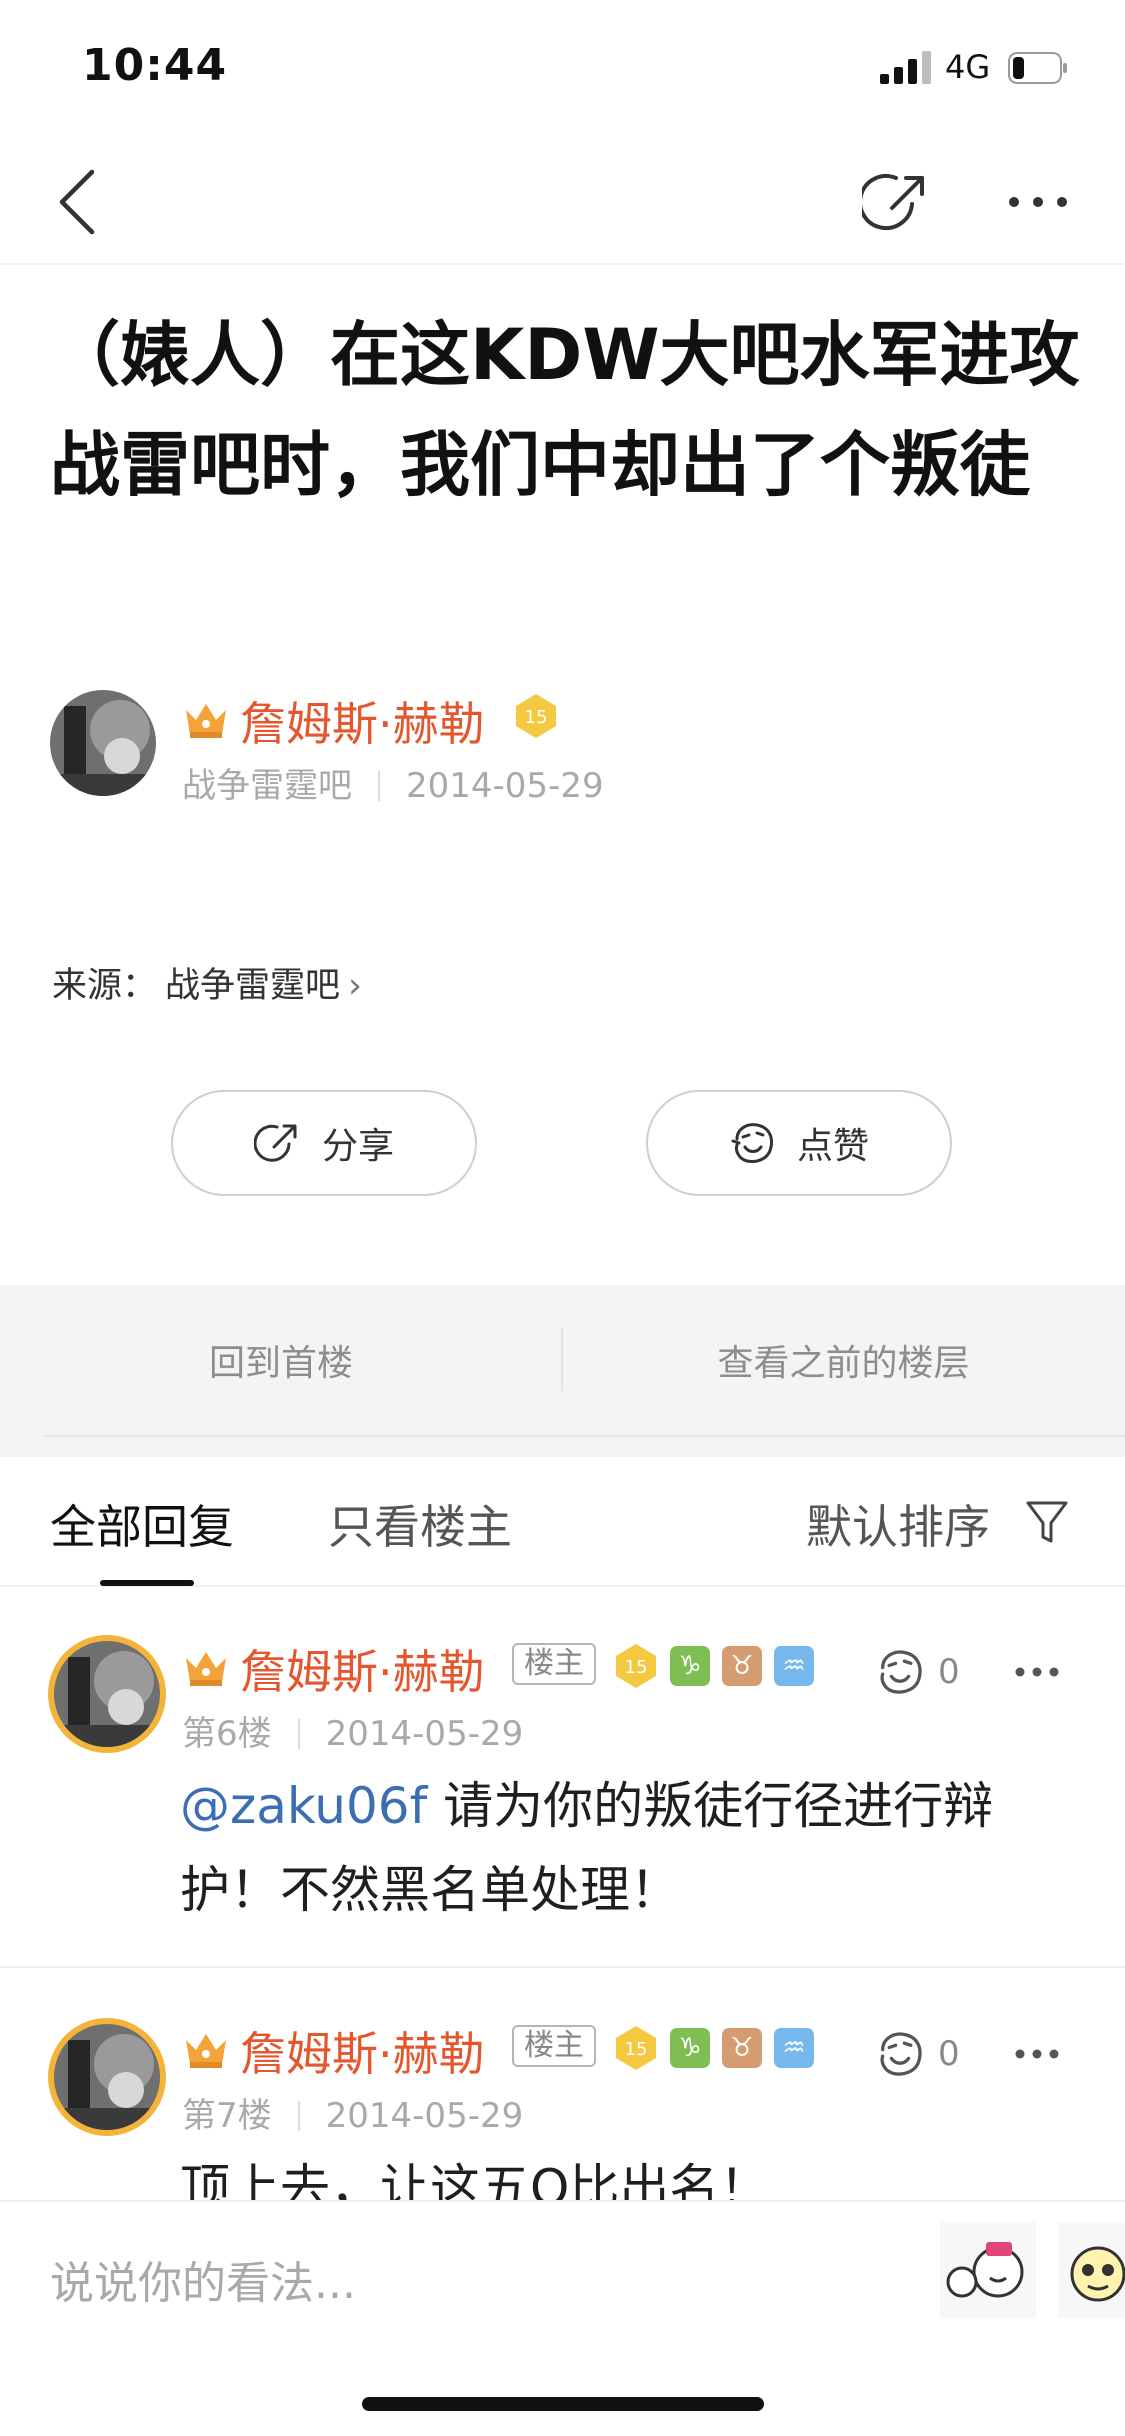 The width and height of the screenshot is (1125, 2436). What do you see at coordinates (630, 1848) in the screenshot?
I see `reply-content: @zaku06f 请为你的叛徒行径进行辩护！不然黑名单处理！` at bounding box center [630, 1848].